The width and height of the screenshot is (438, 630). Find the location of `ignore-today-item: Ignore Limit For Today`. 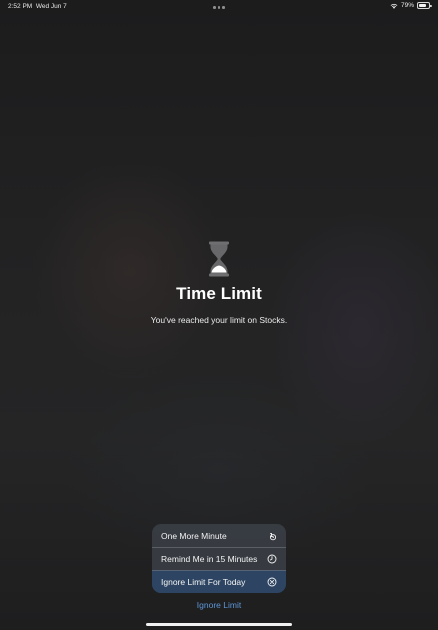

ignore-today-item: Ignore Limit For Today is located at coordinates (219, 581).